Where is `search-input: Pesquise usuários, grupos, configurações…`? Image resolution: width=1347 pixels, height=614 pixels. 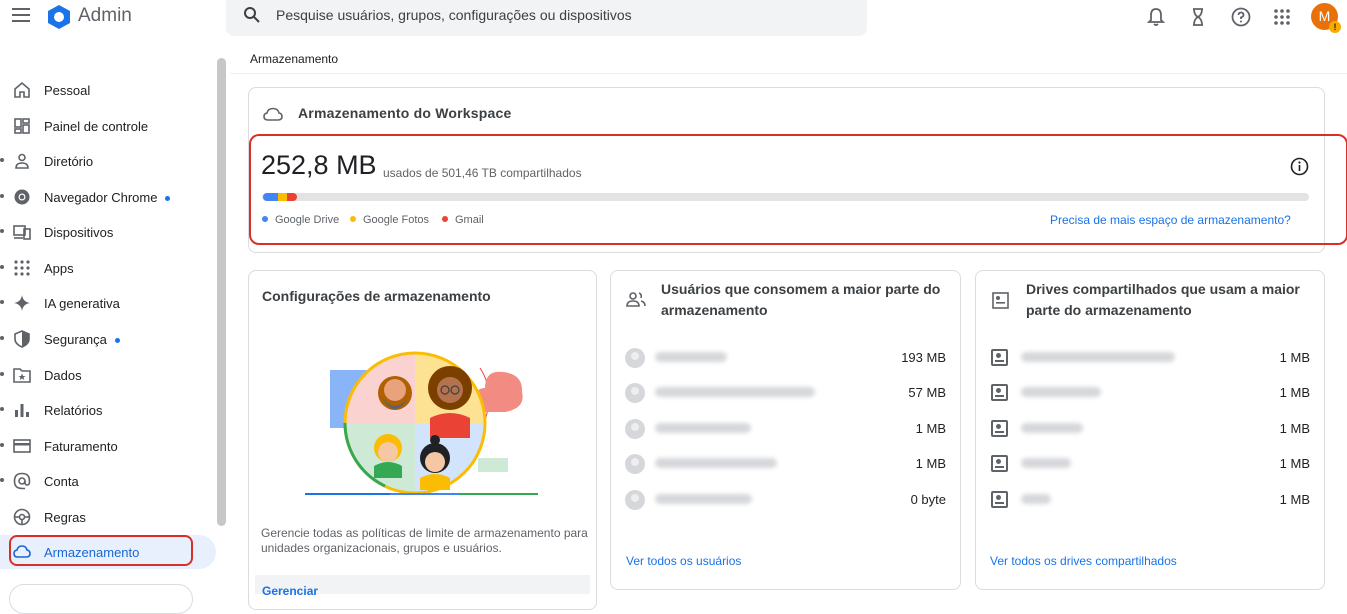
search-input: Pesquise usuários, grupos, configurações… is located at coordinates (454, 15).